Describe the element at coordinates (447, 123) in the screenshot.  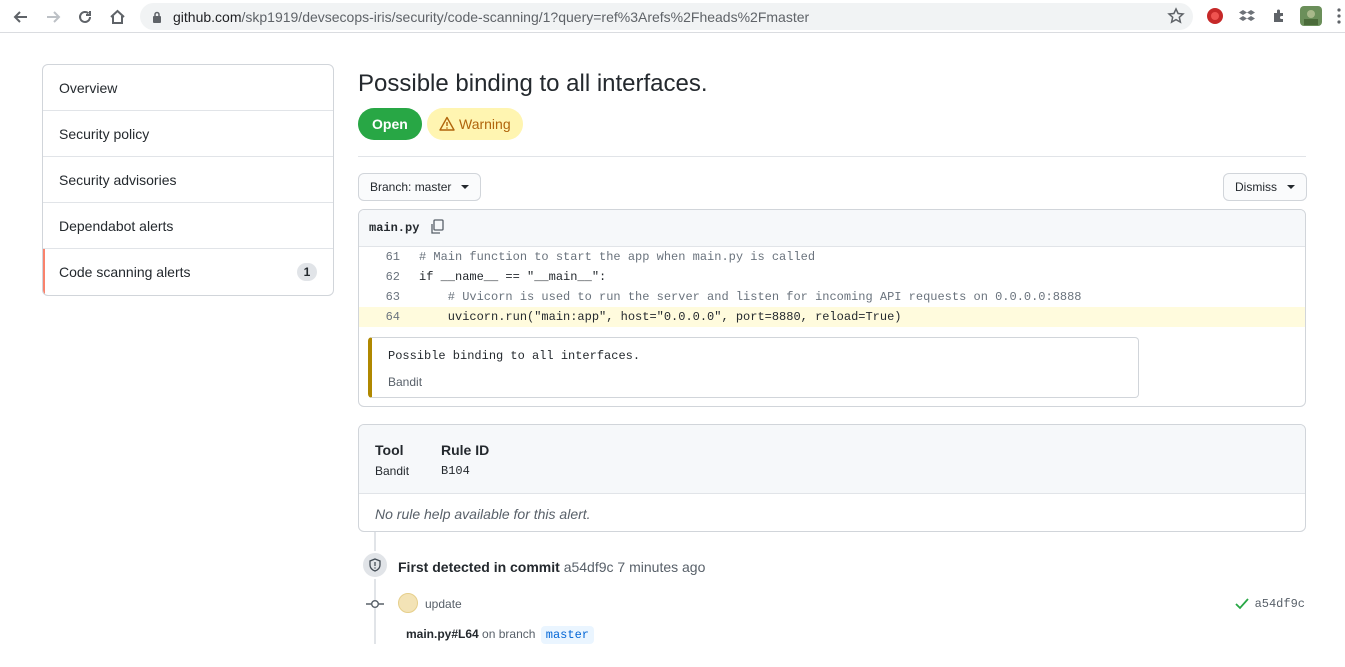
I see `alert-triangle-icon` at that location.